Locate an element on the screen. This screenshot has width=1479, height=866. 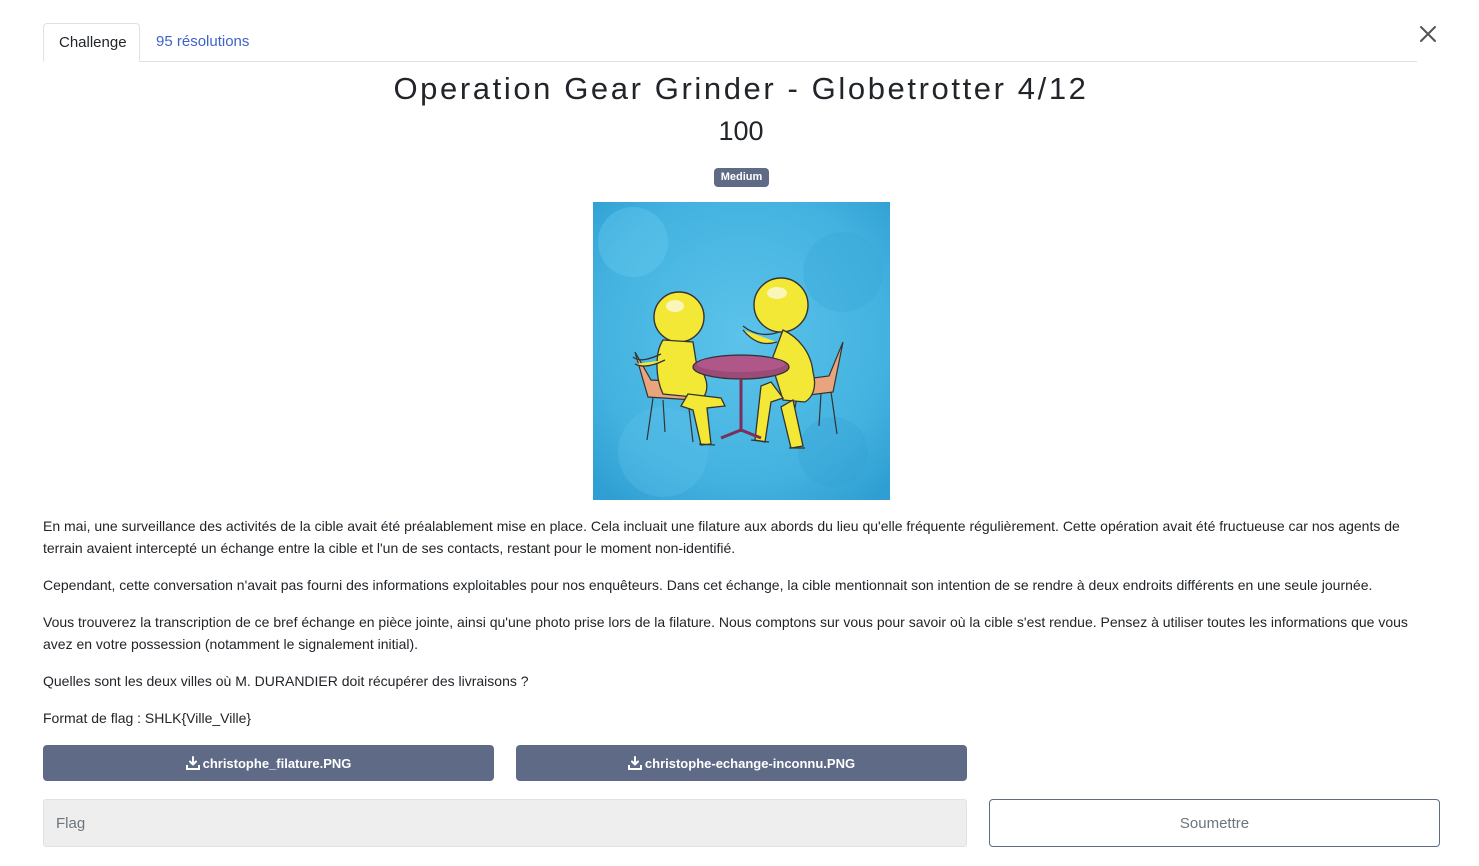
tab-challenge: Challenge is located at coordinates (91, 42).